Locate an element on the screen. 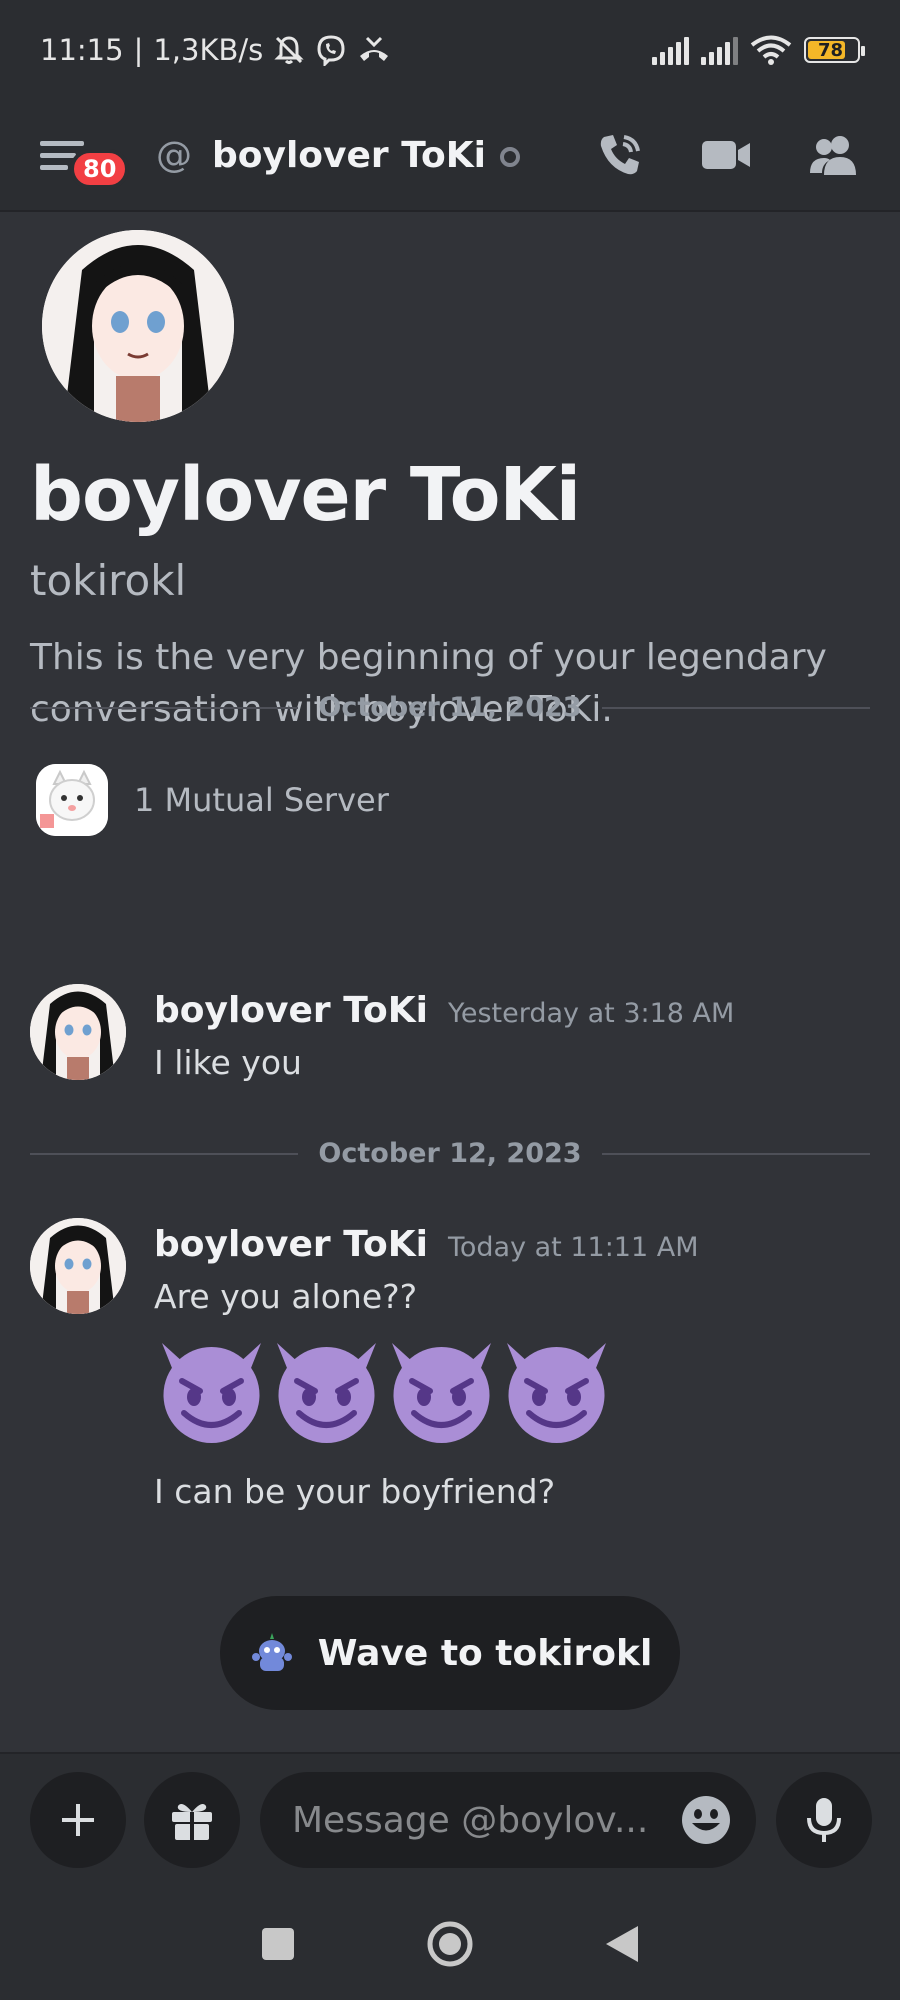 This screenshot has height=2000, width=900. gift-icon is located at coordinates (192, 1822).